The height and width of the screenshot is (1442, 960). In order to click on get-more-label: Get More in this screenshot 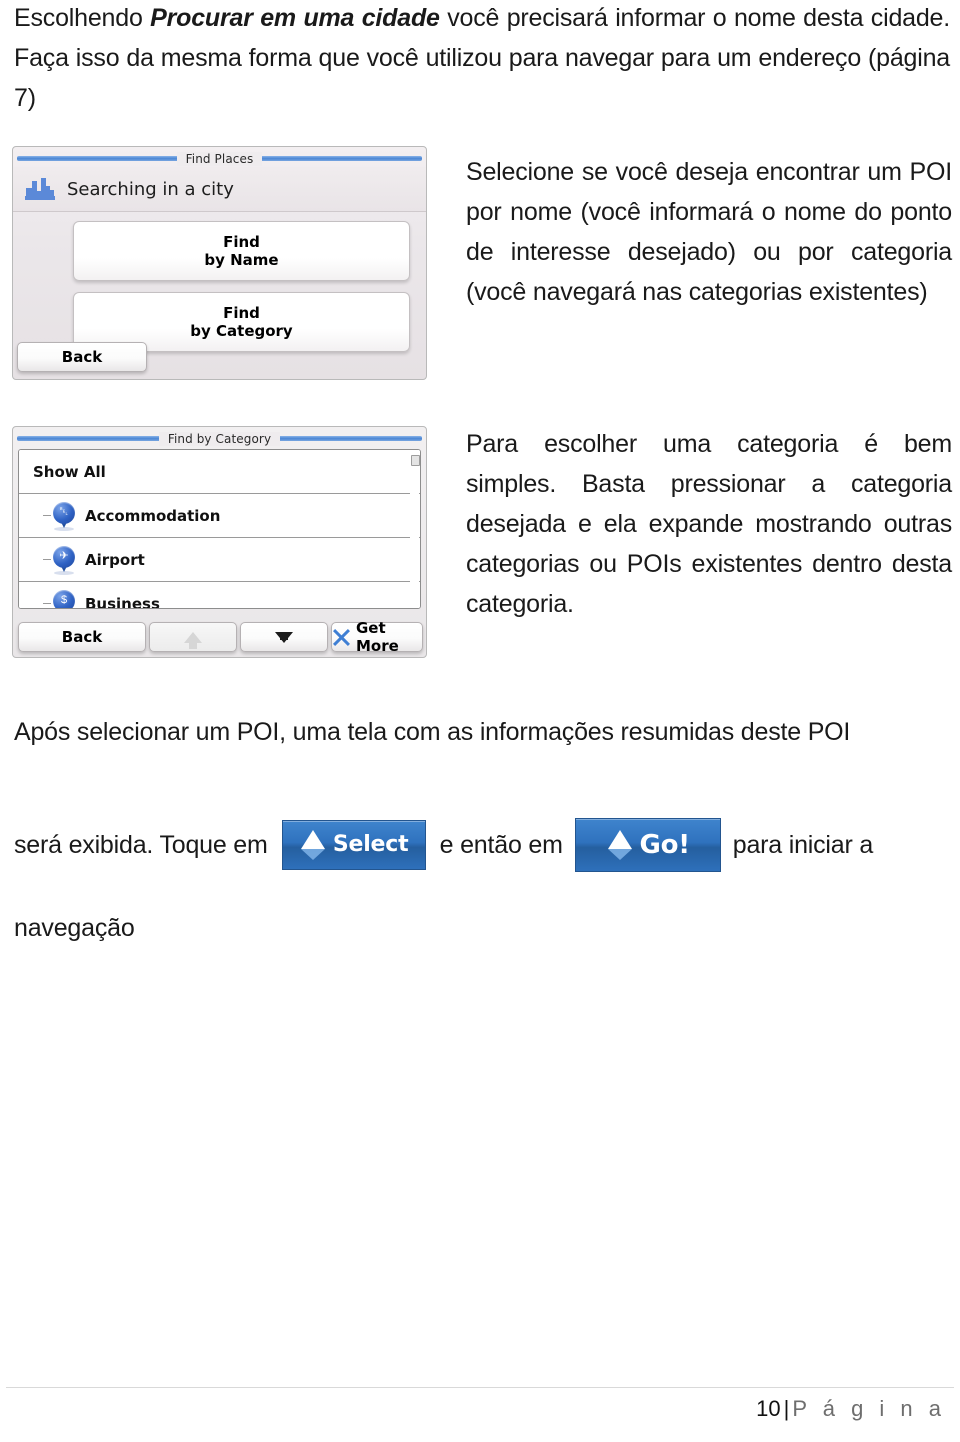, I will do `click(377, 637)`.